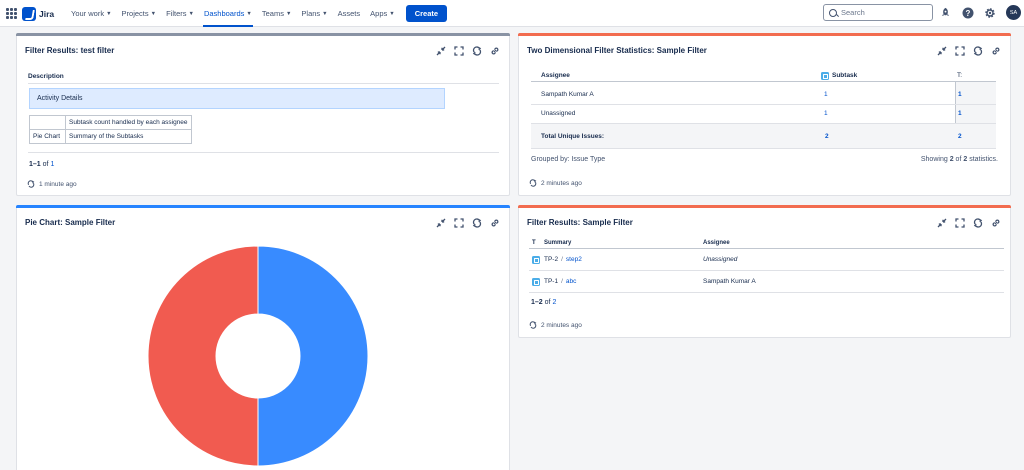 The height and width of the screenshot is (470, 1024). Describe the element at coordinates (1013, 12) in the screenshot. I see `avatar: SA` at that location.